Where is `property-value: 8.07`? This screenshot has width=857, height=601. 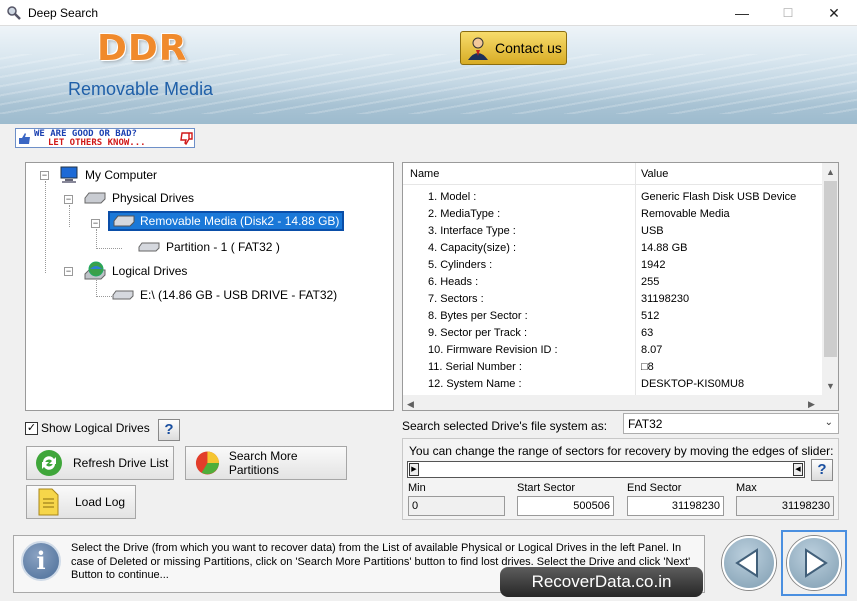
property-value: 8.07 is located at coordinates (652, 350).